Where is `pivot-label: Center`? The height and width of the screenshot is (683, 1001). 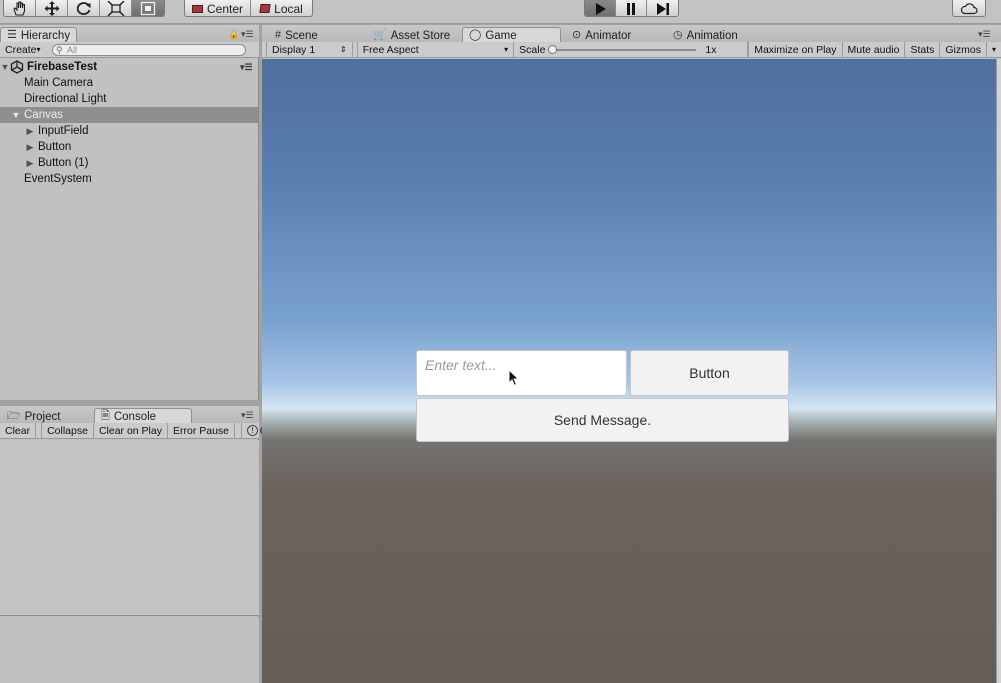 pivot-label: Center is located at coordinates (225, 8).